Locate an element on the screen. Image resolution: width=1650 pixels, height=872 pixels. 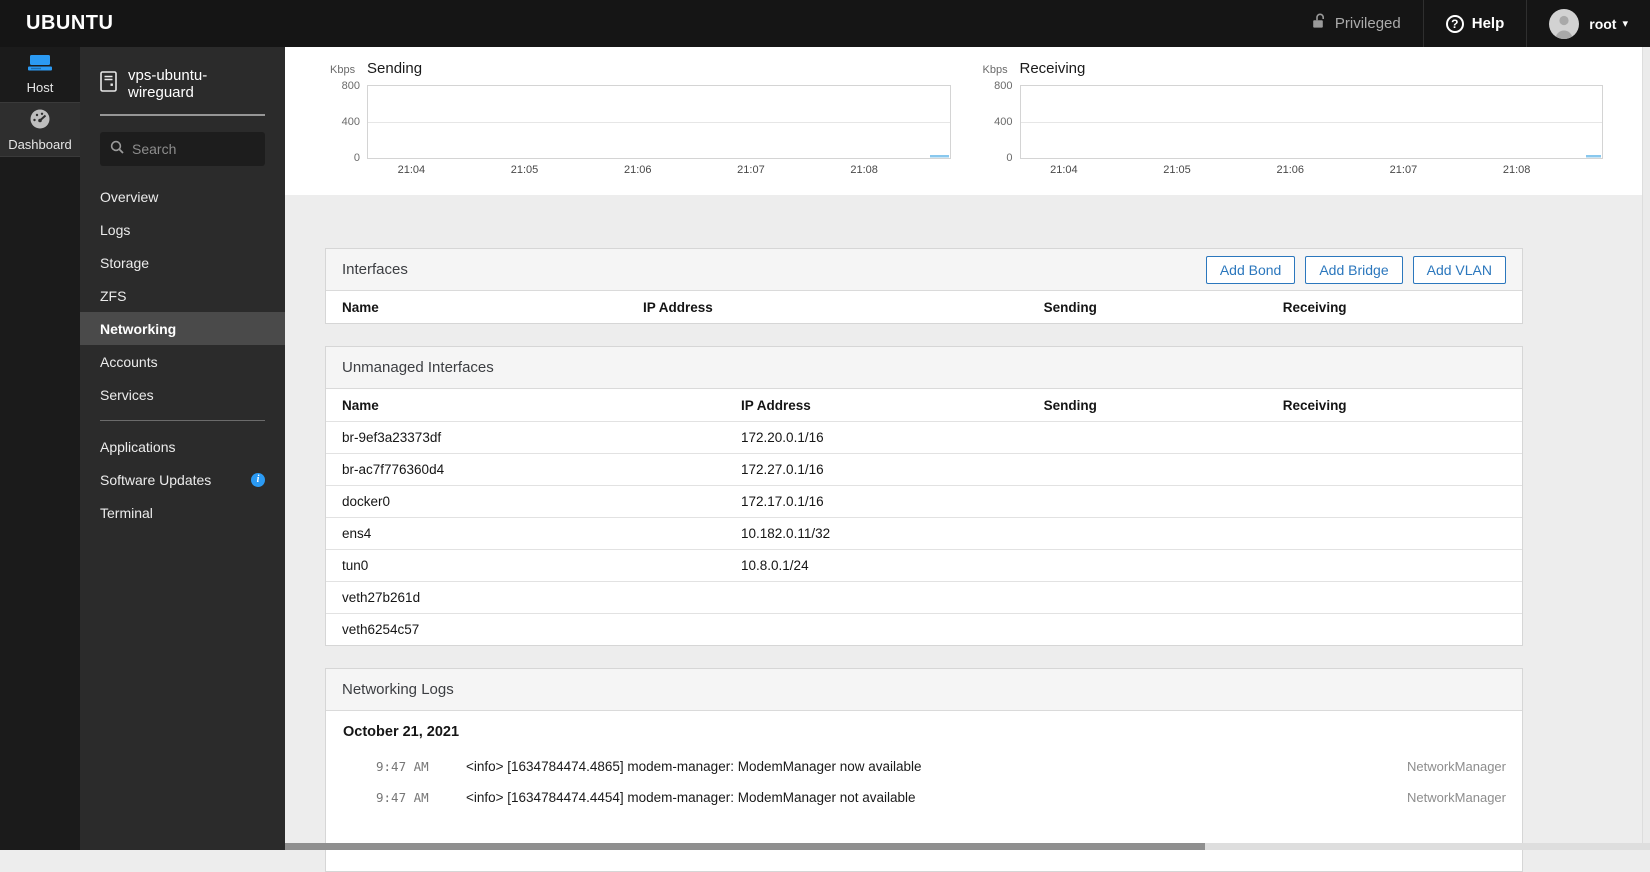
search-icon is located at coordinates (117, 149).